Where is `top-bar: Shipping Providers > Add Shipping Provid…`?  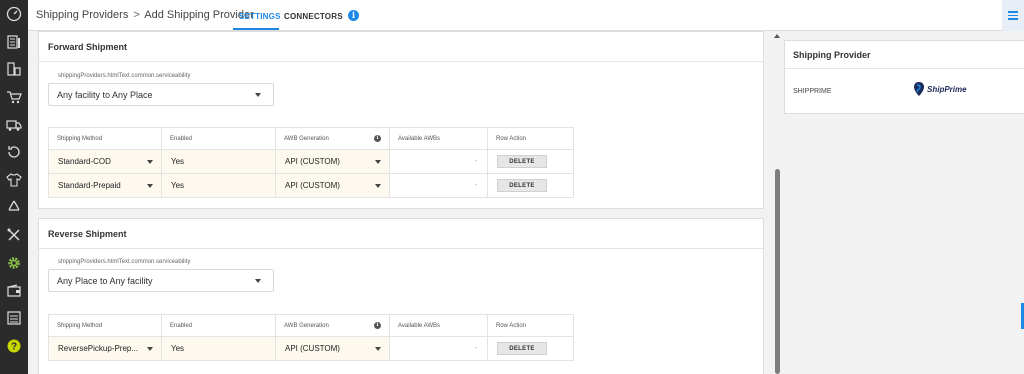
top-bar: Shipping Providers > Add Shipping Provid… is located at coordinates (526, 15).